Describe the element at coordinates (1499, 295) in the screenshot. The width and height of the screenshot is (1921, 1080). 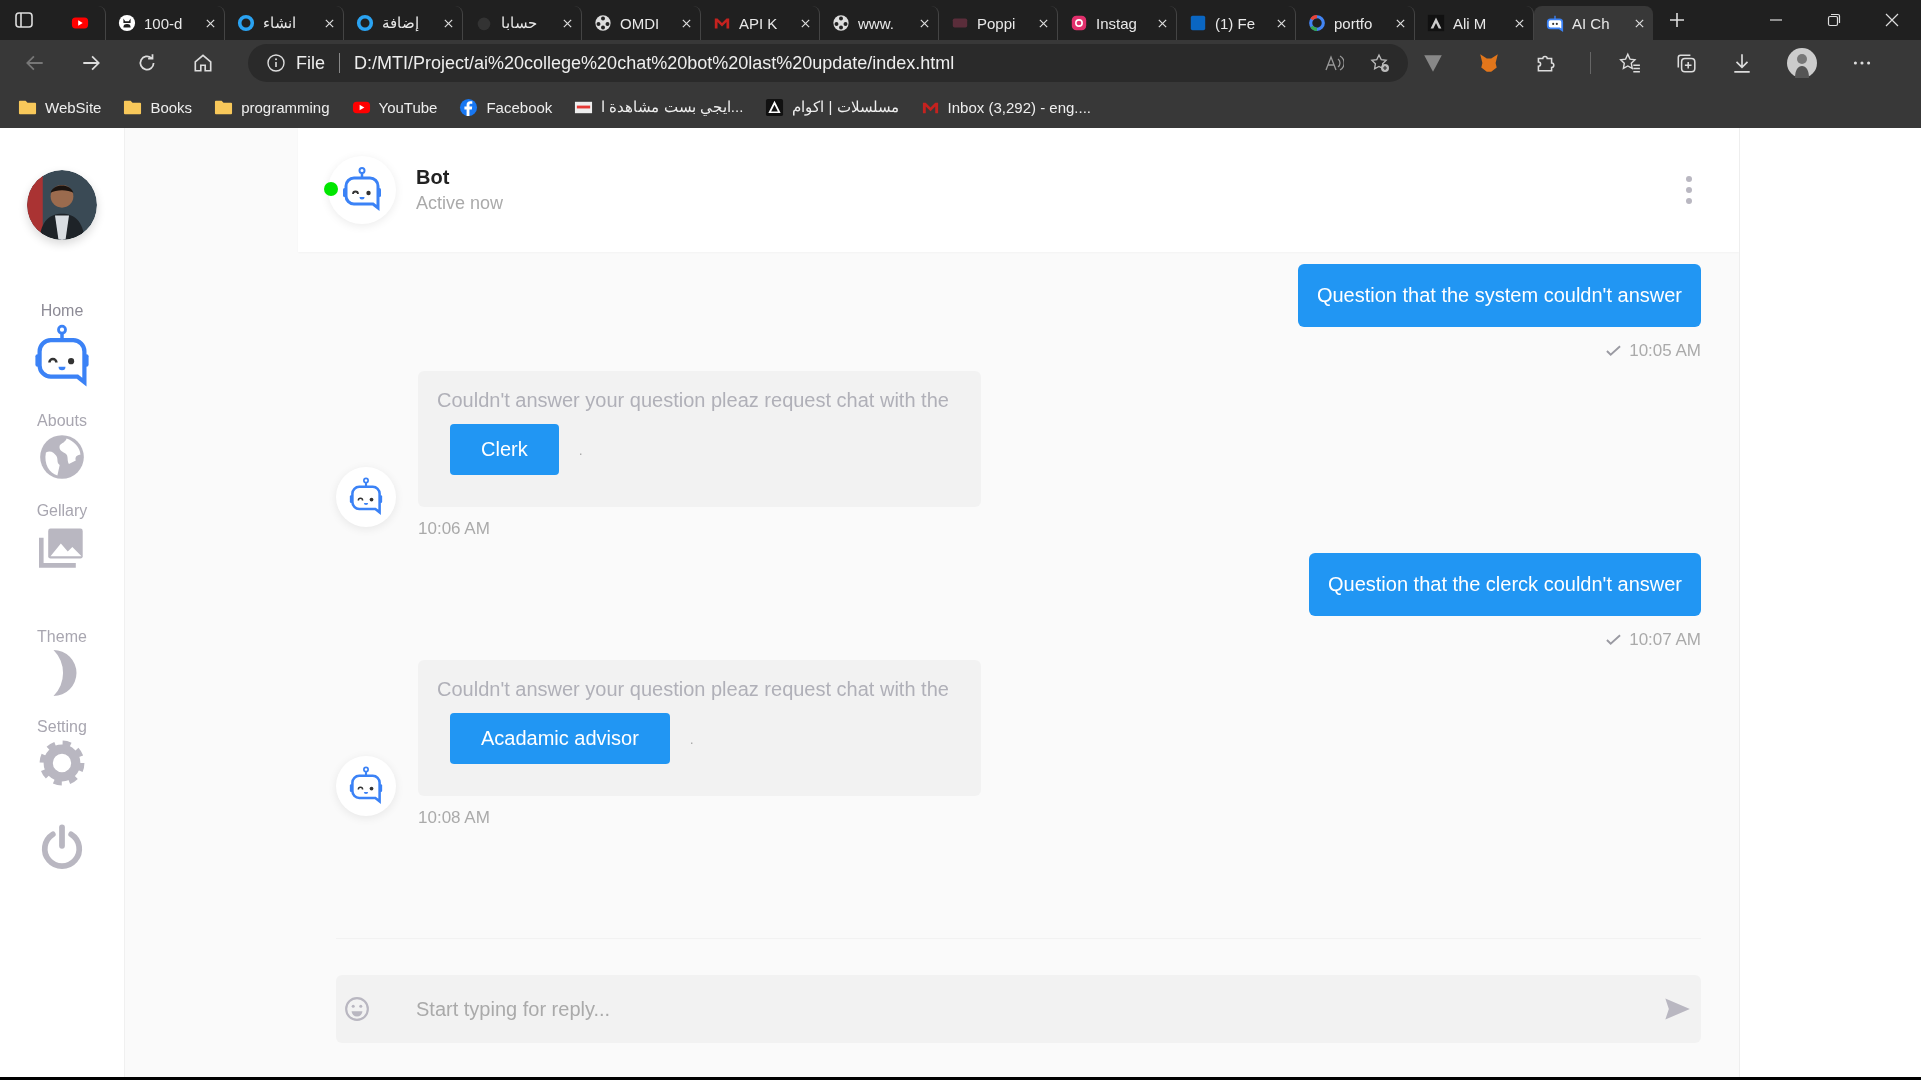
I see `message-bubble: Question that the system couldn't answer` at that location.